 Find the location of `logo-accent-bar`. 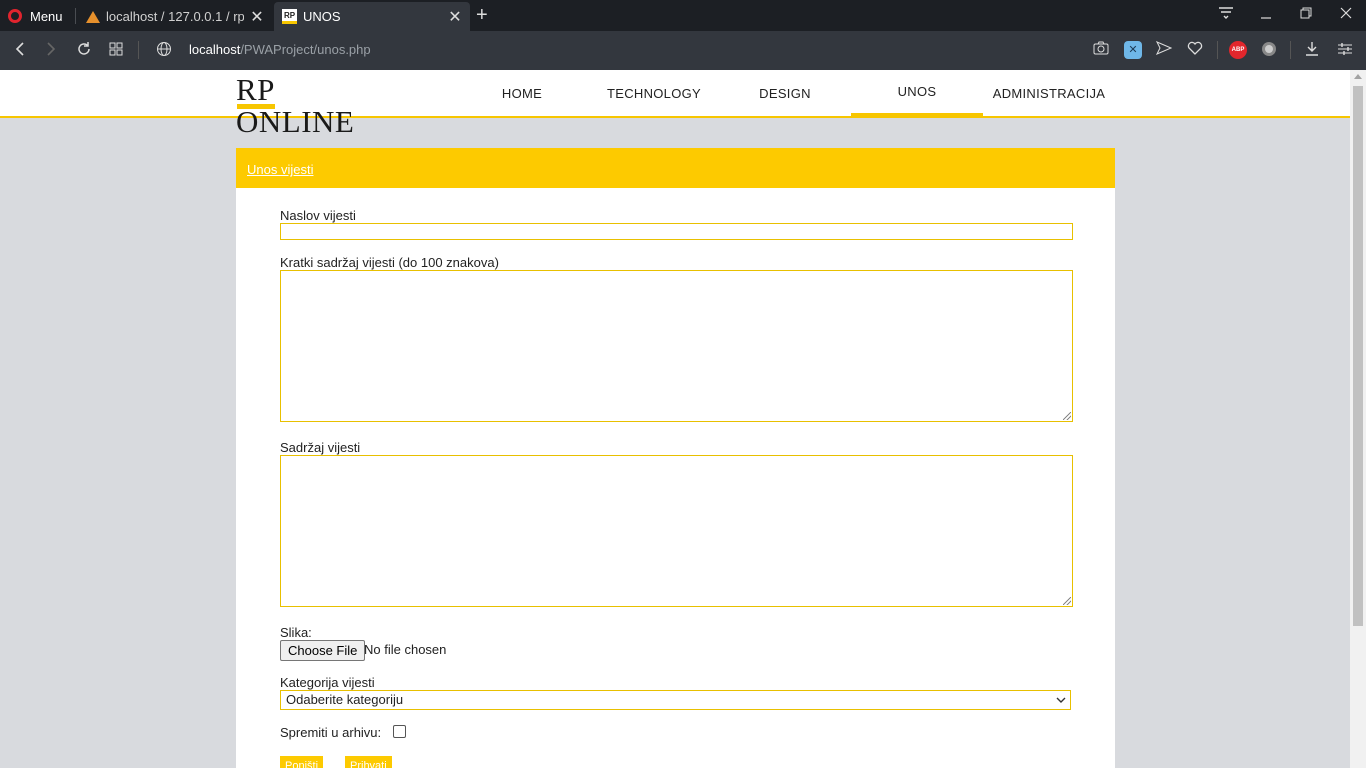

logo-accent-bar is located at coordinates (256, 106).